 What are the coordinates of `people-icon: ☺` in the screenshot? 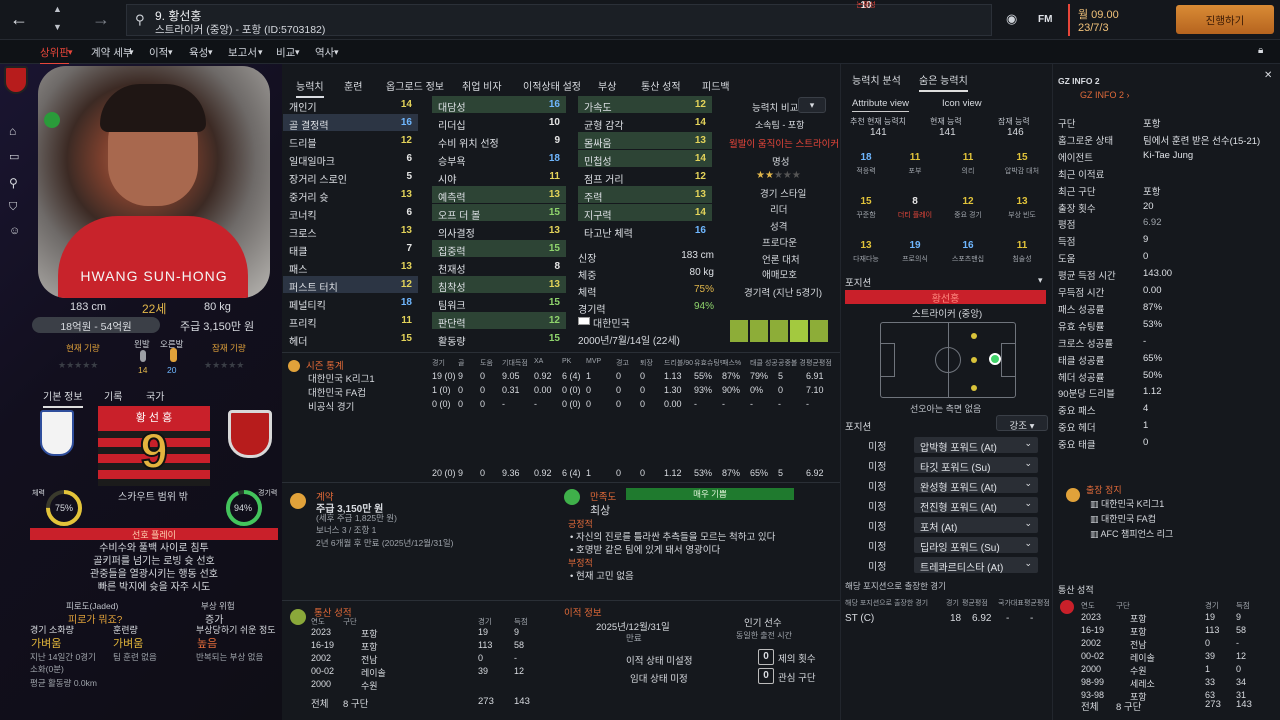 It's located at (14, 231).